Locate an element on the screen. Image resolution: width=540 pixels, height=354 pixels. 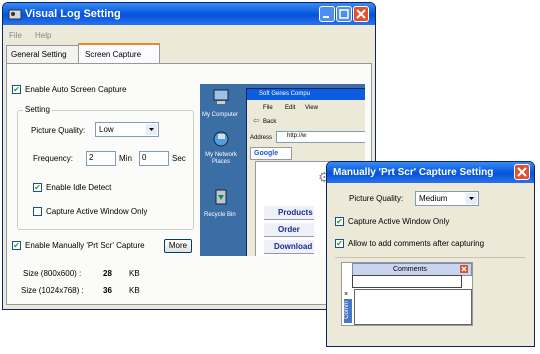
tab-screen-capture: Screen Capture is located at coordinates (119, 54).